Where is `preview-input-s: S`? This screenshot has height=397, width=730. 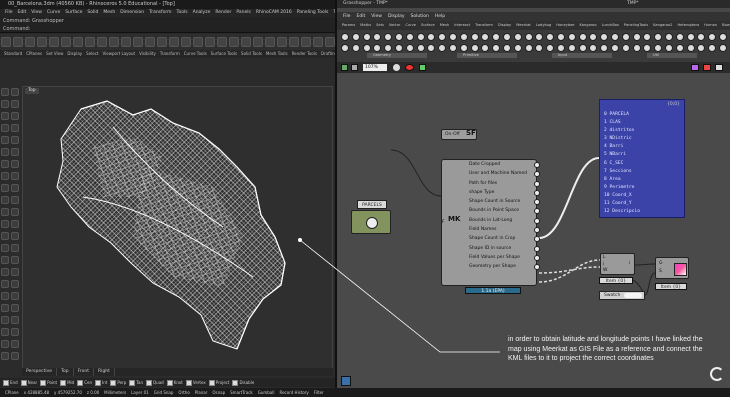 preview-input-s: S is located at coordinates (660, 271).